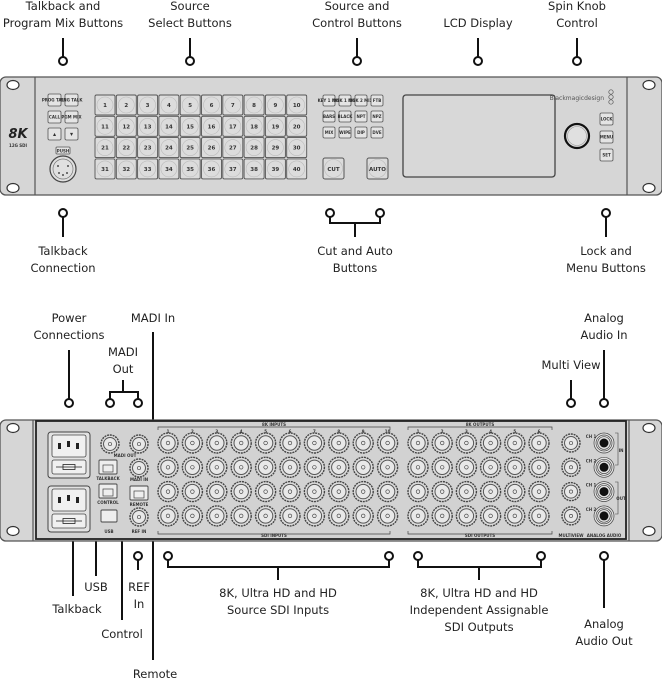  I want to click on callout-dot-ref-in, so click(138, 556).